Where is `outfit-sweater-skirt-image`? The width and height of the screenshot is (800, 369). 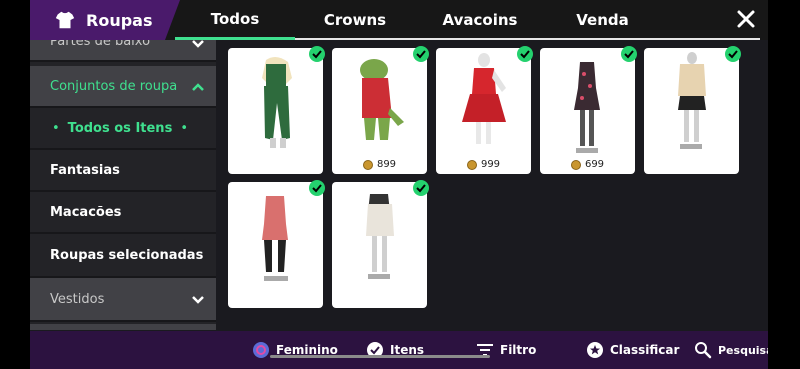
outfit-sweater-skirt-image is located at coordinates (692, 100).